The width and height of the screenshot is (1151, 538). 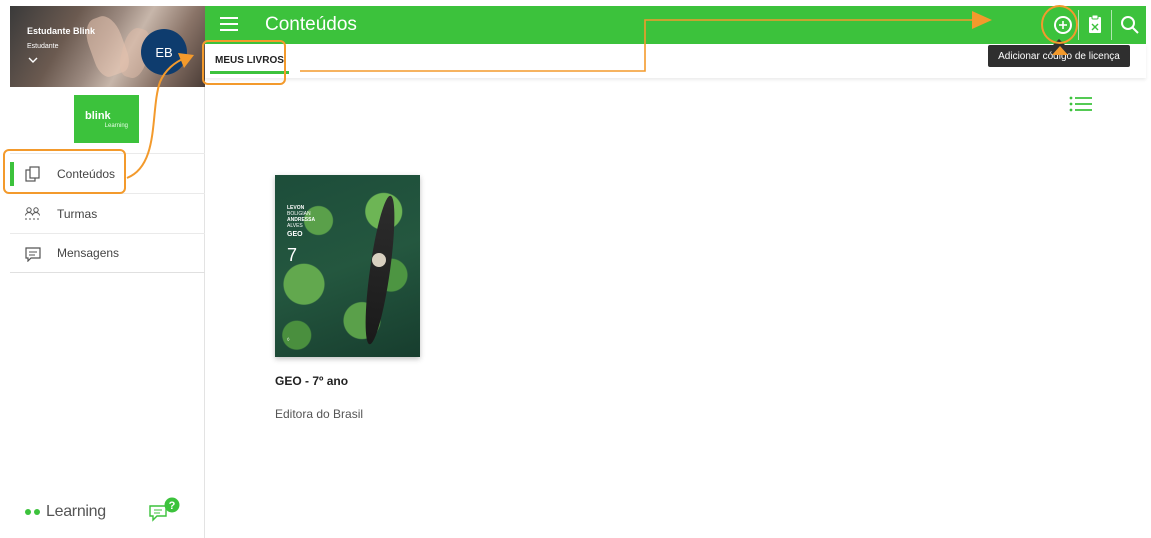 I want to click on sidebar-item-mensagens: Mensagens, so click(x=107, y=253).